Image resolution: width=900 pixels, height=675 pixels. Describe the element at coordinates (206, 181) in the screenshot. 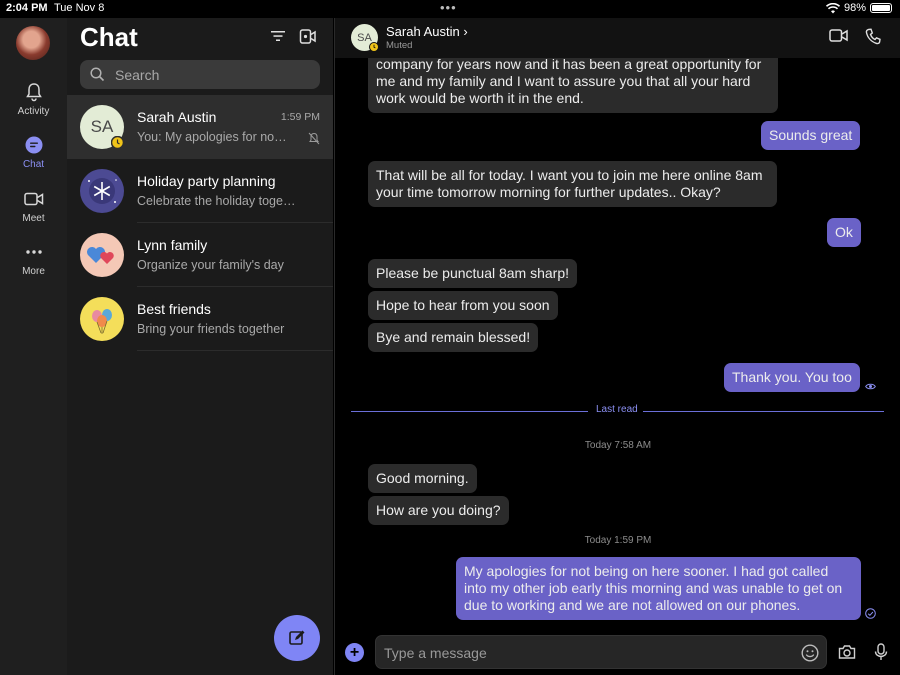

I see `conversation-name: Holiday party planning` at that location.